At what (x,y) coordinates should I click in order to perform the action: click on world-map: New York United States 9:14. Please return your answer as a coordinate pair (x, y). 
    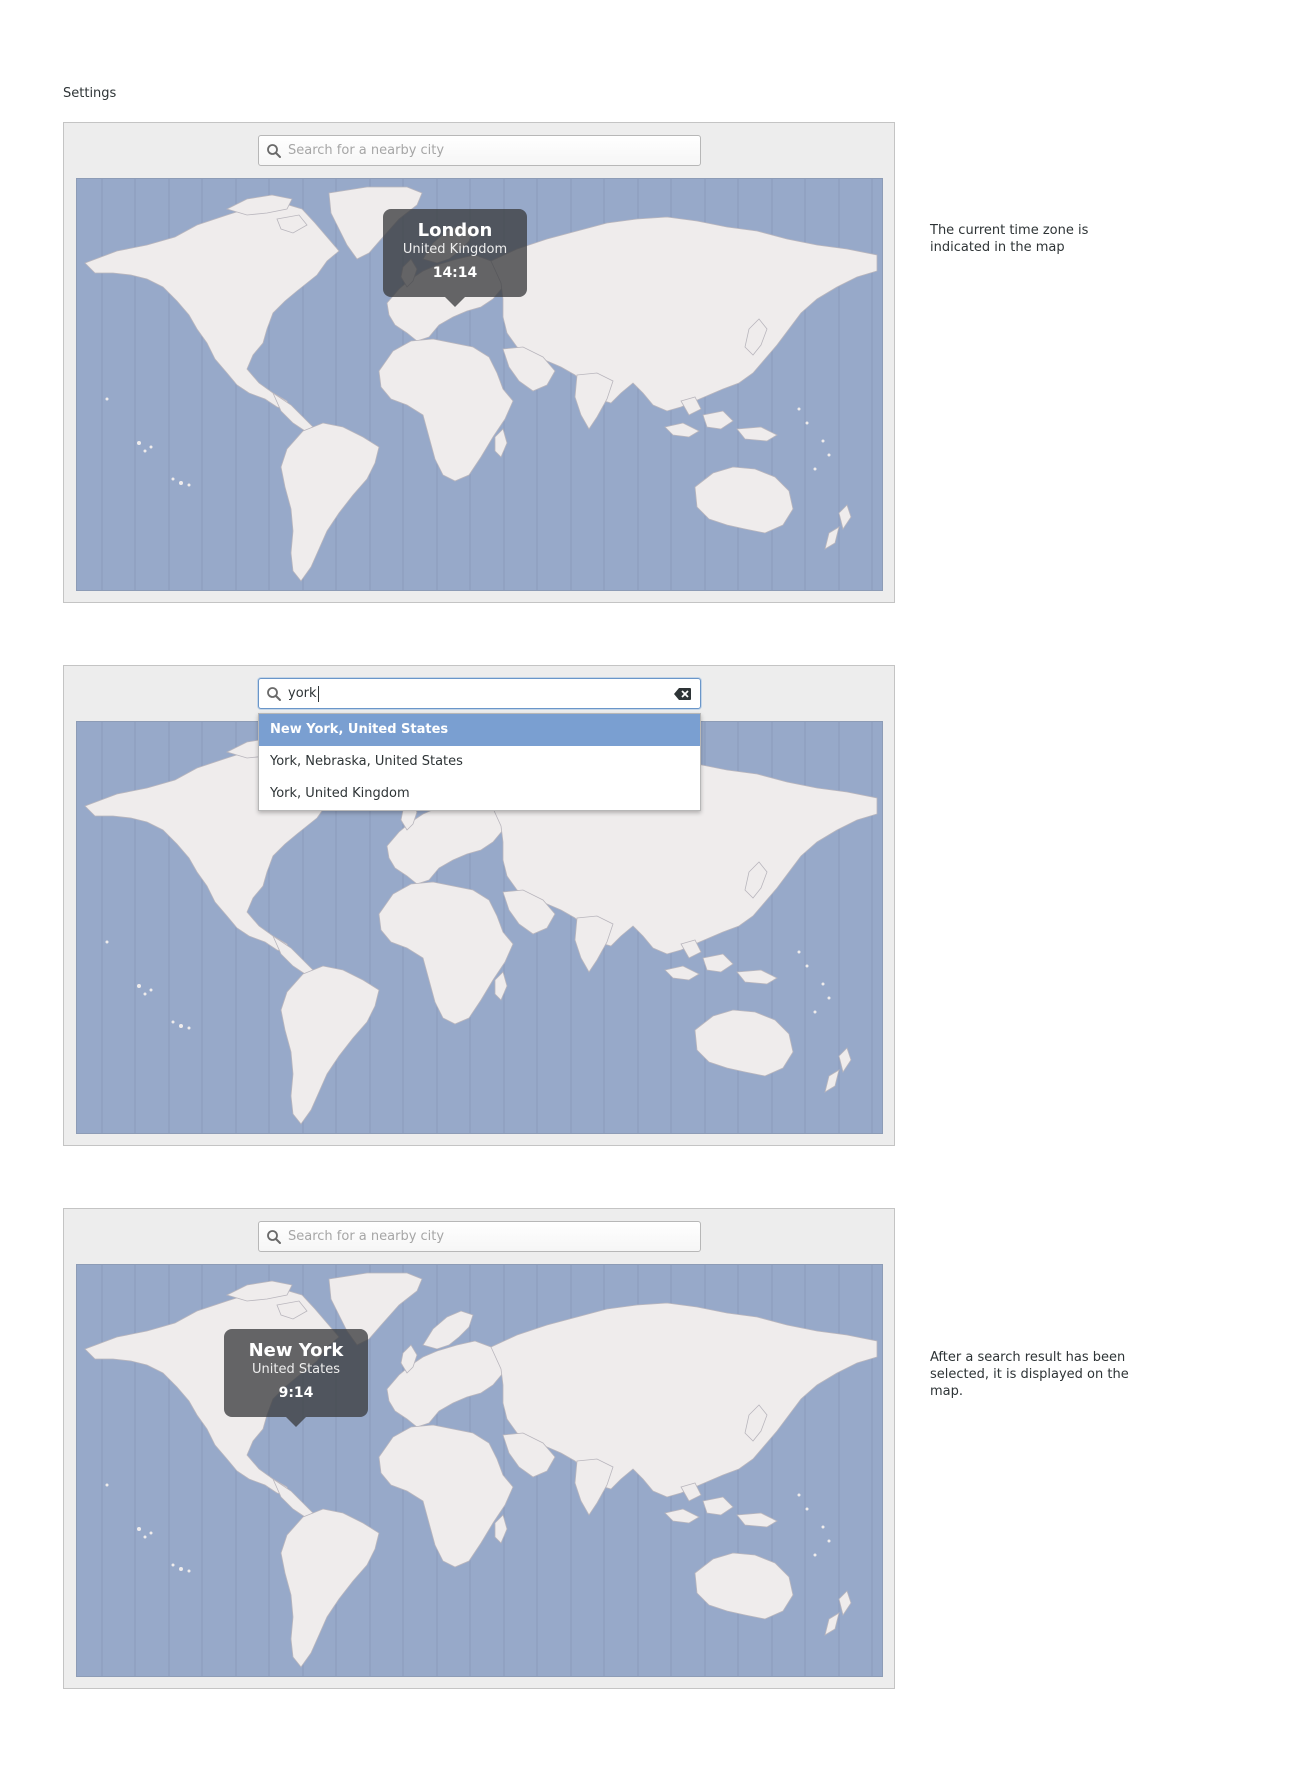
    Looking at the image, I should click on (479, 1470).